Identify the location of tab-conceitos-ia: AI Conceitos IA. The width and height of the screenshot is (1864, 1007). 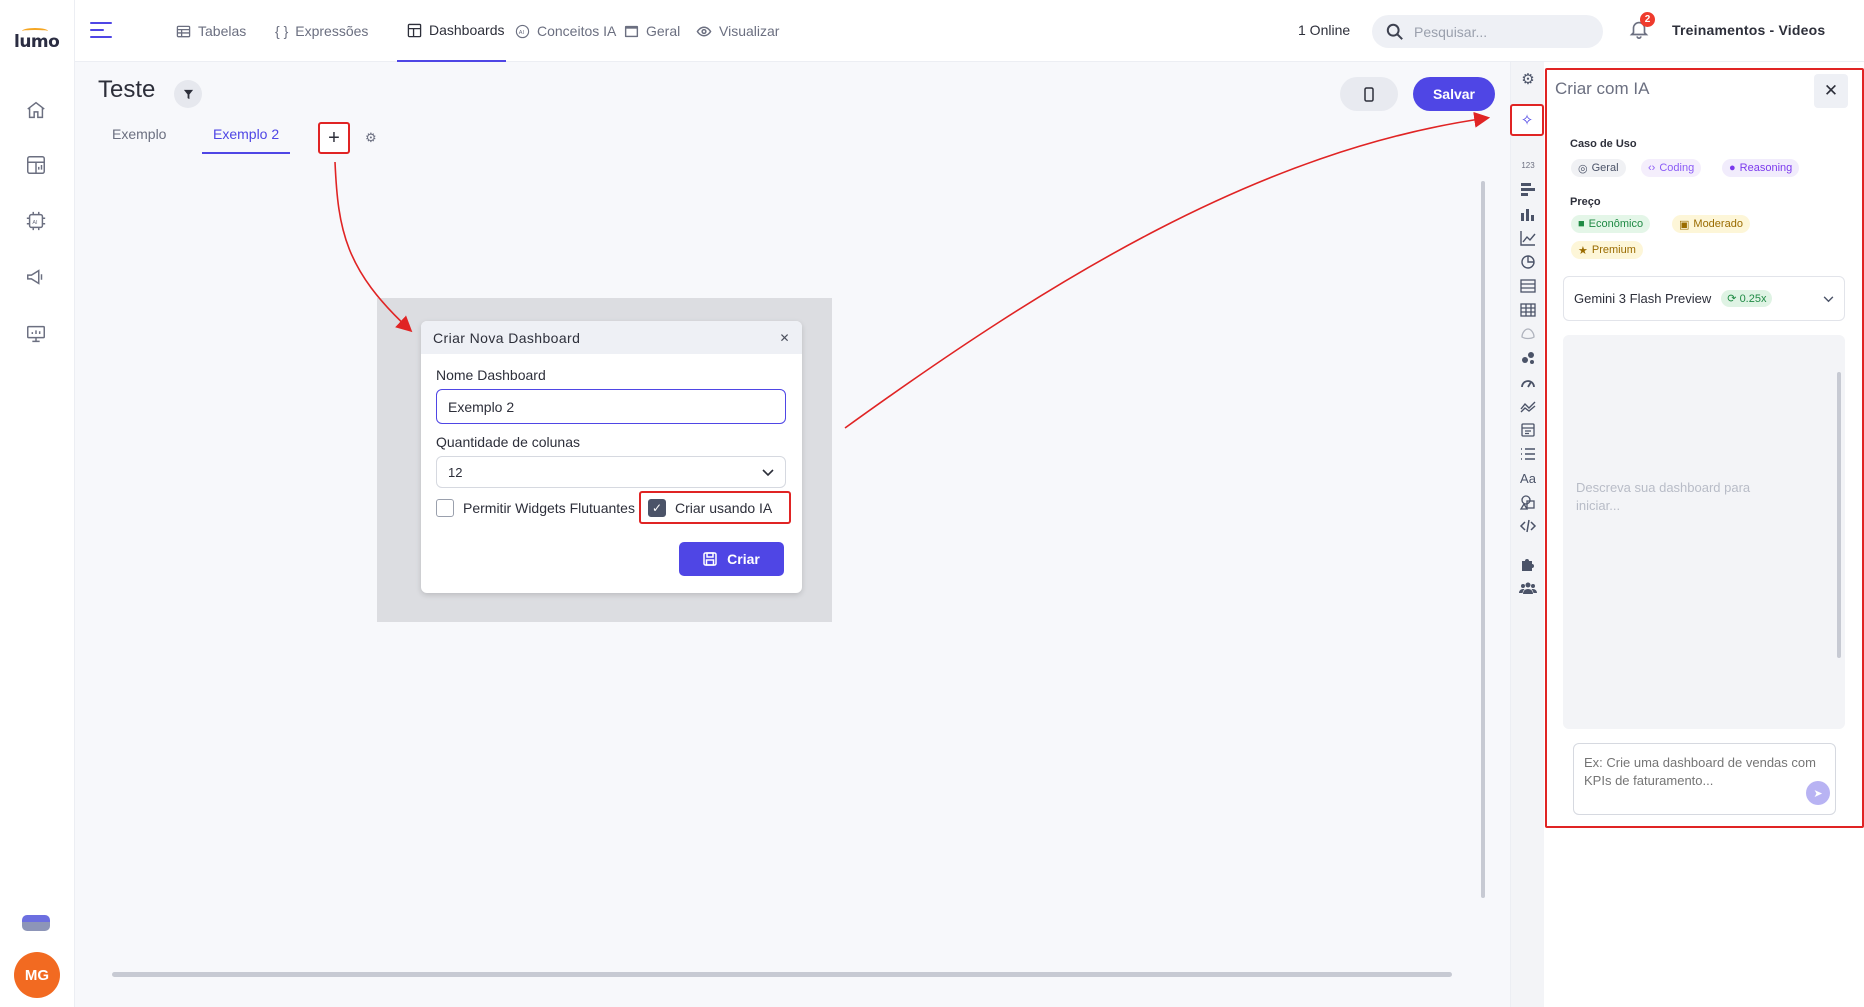
(565, 31).